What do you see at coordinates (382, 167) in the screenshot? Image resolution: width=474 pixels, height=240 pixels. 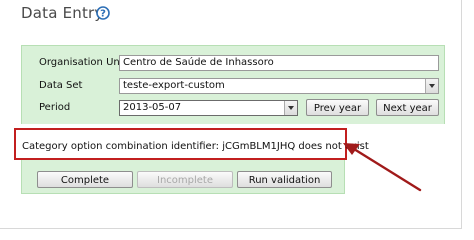 I see `annotation-arrow-icon` at bounding box center [382, 167].